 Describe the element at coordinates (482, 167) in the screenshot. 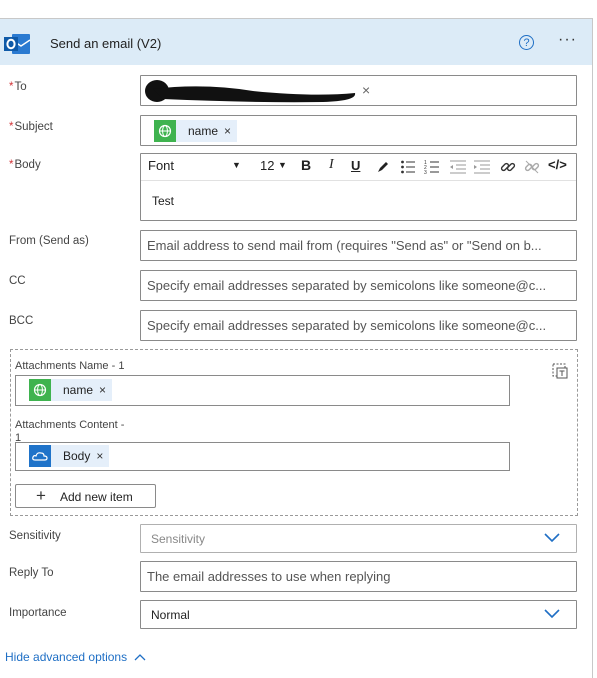

I see `increase-indent-icon` at that location.